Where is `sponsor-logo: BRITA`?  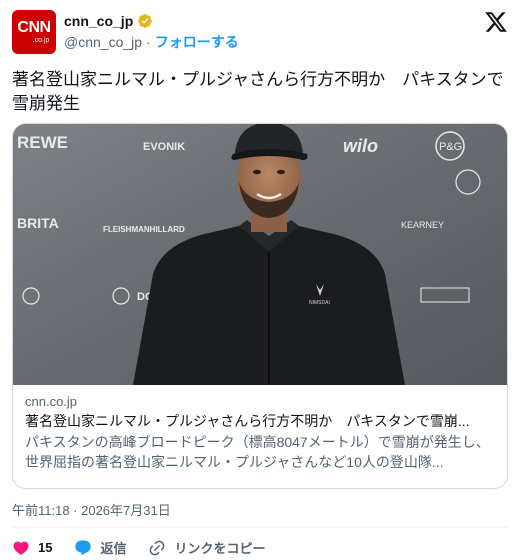
sponsor-logo: BRITA is located at coordinates (38, 223).